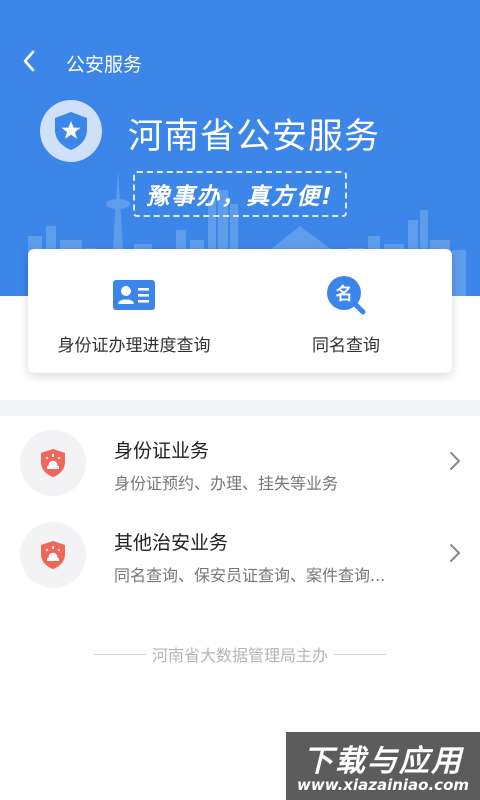 The width and height of the screenshot is (480, 800). I want to click on same-name-query-button: 名 同名查询, so click(346, 311).